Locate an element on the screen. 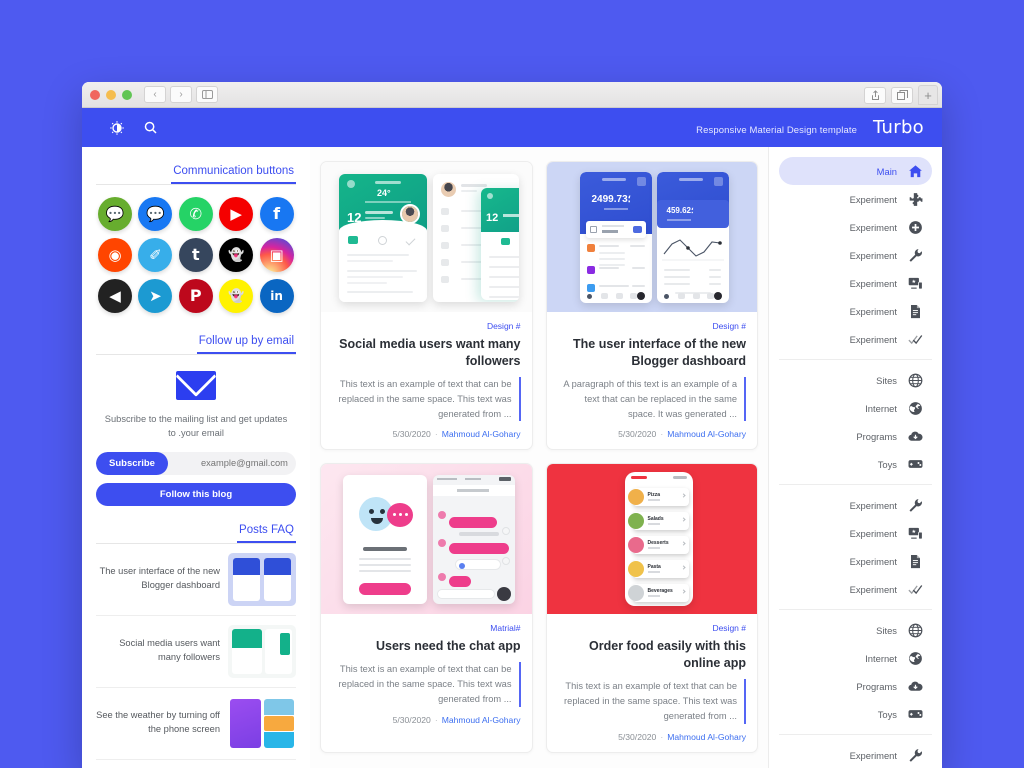 The width and height of the screenshot is (1024, 768). linkedin-icon: in is located at coordinates (276, 296).